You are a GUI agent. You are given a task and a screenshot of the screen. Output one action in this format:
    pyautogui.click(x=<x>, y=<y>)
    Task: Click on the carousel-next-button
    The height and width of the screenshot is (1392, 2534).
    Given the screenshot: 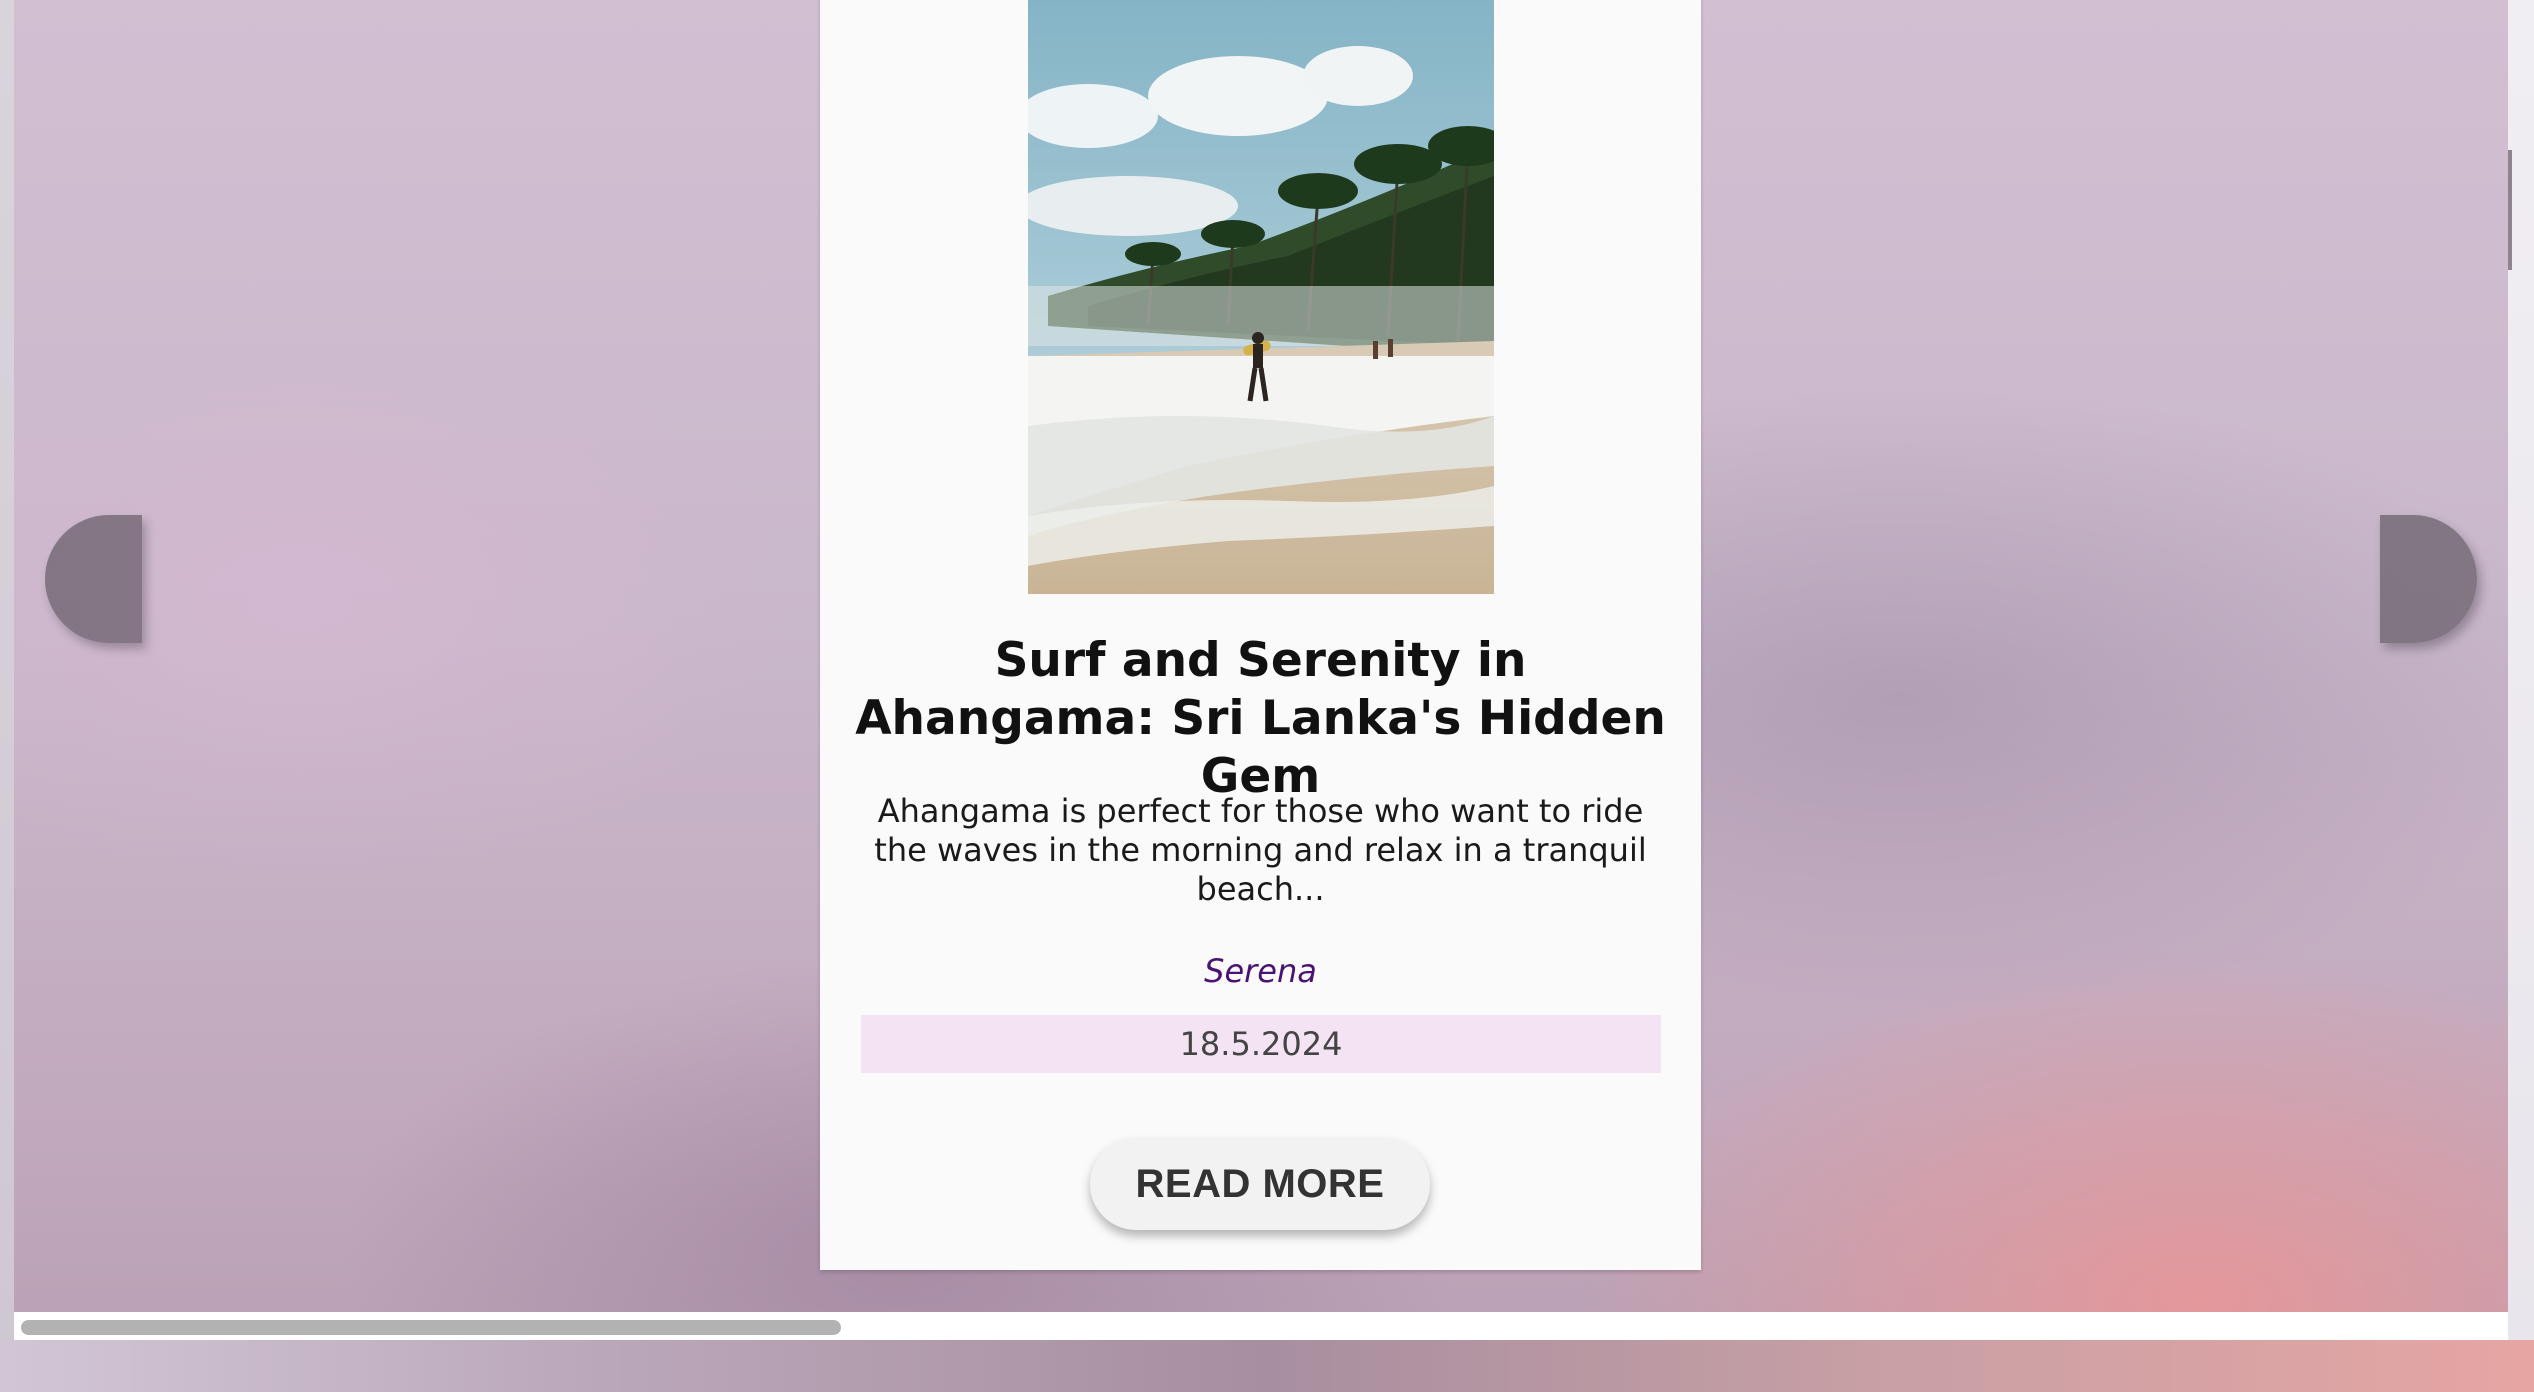 What is the action you would take?
    pyautogui.click(x=2428, y=579)
    